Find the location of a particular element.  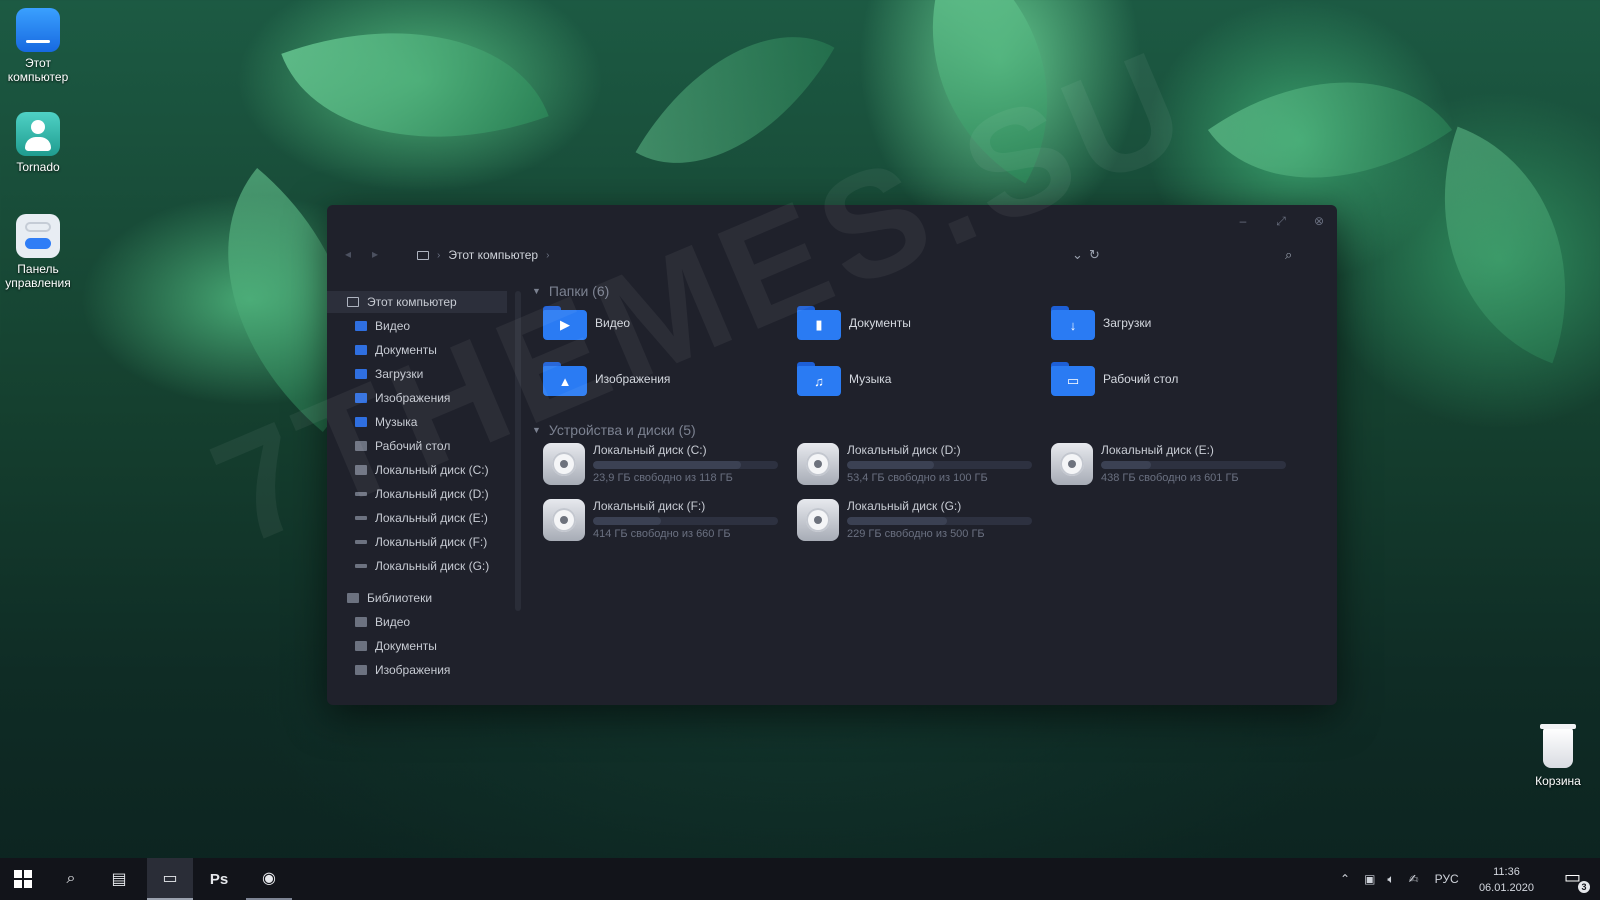

sidebar-item-libraries: Библиотеки is located at coordinates (427, 598).